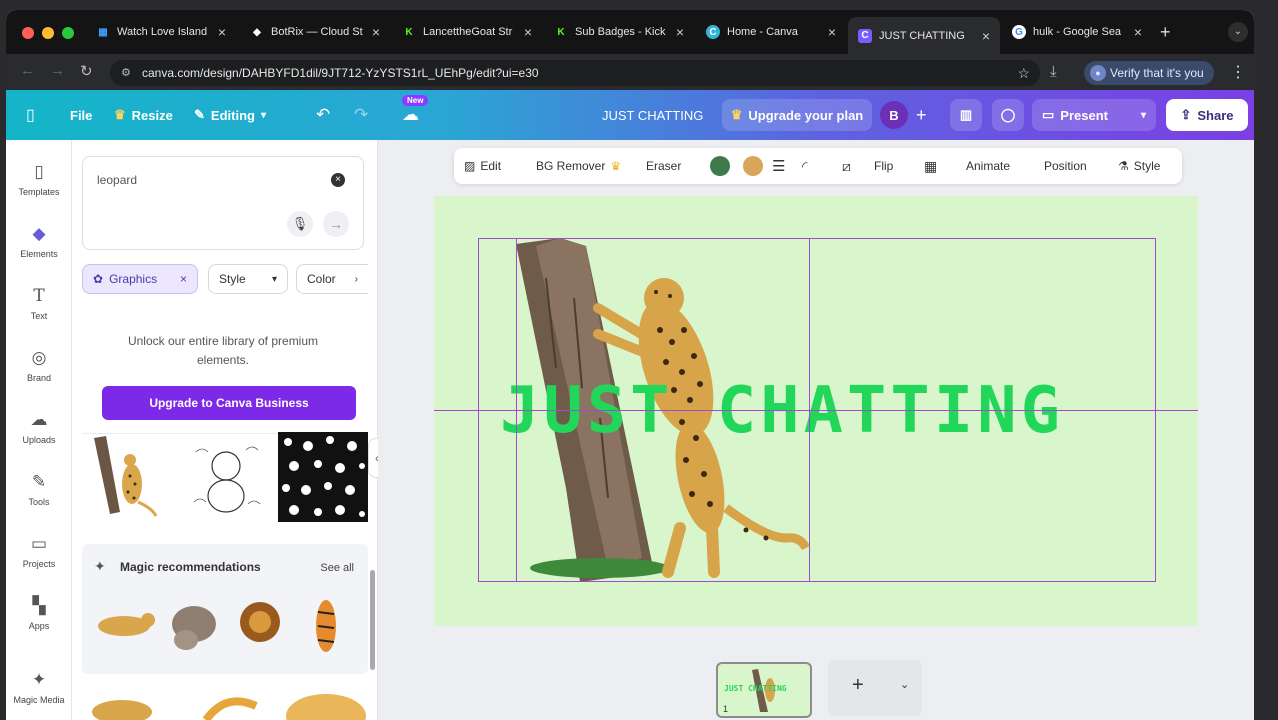  What do you see at coordinates (226, 703) in the screenshot?
I see `more-leopard-results` at bounding box center [226, 703].